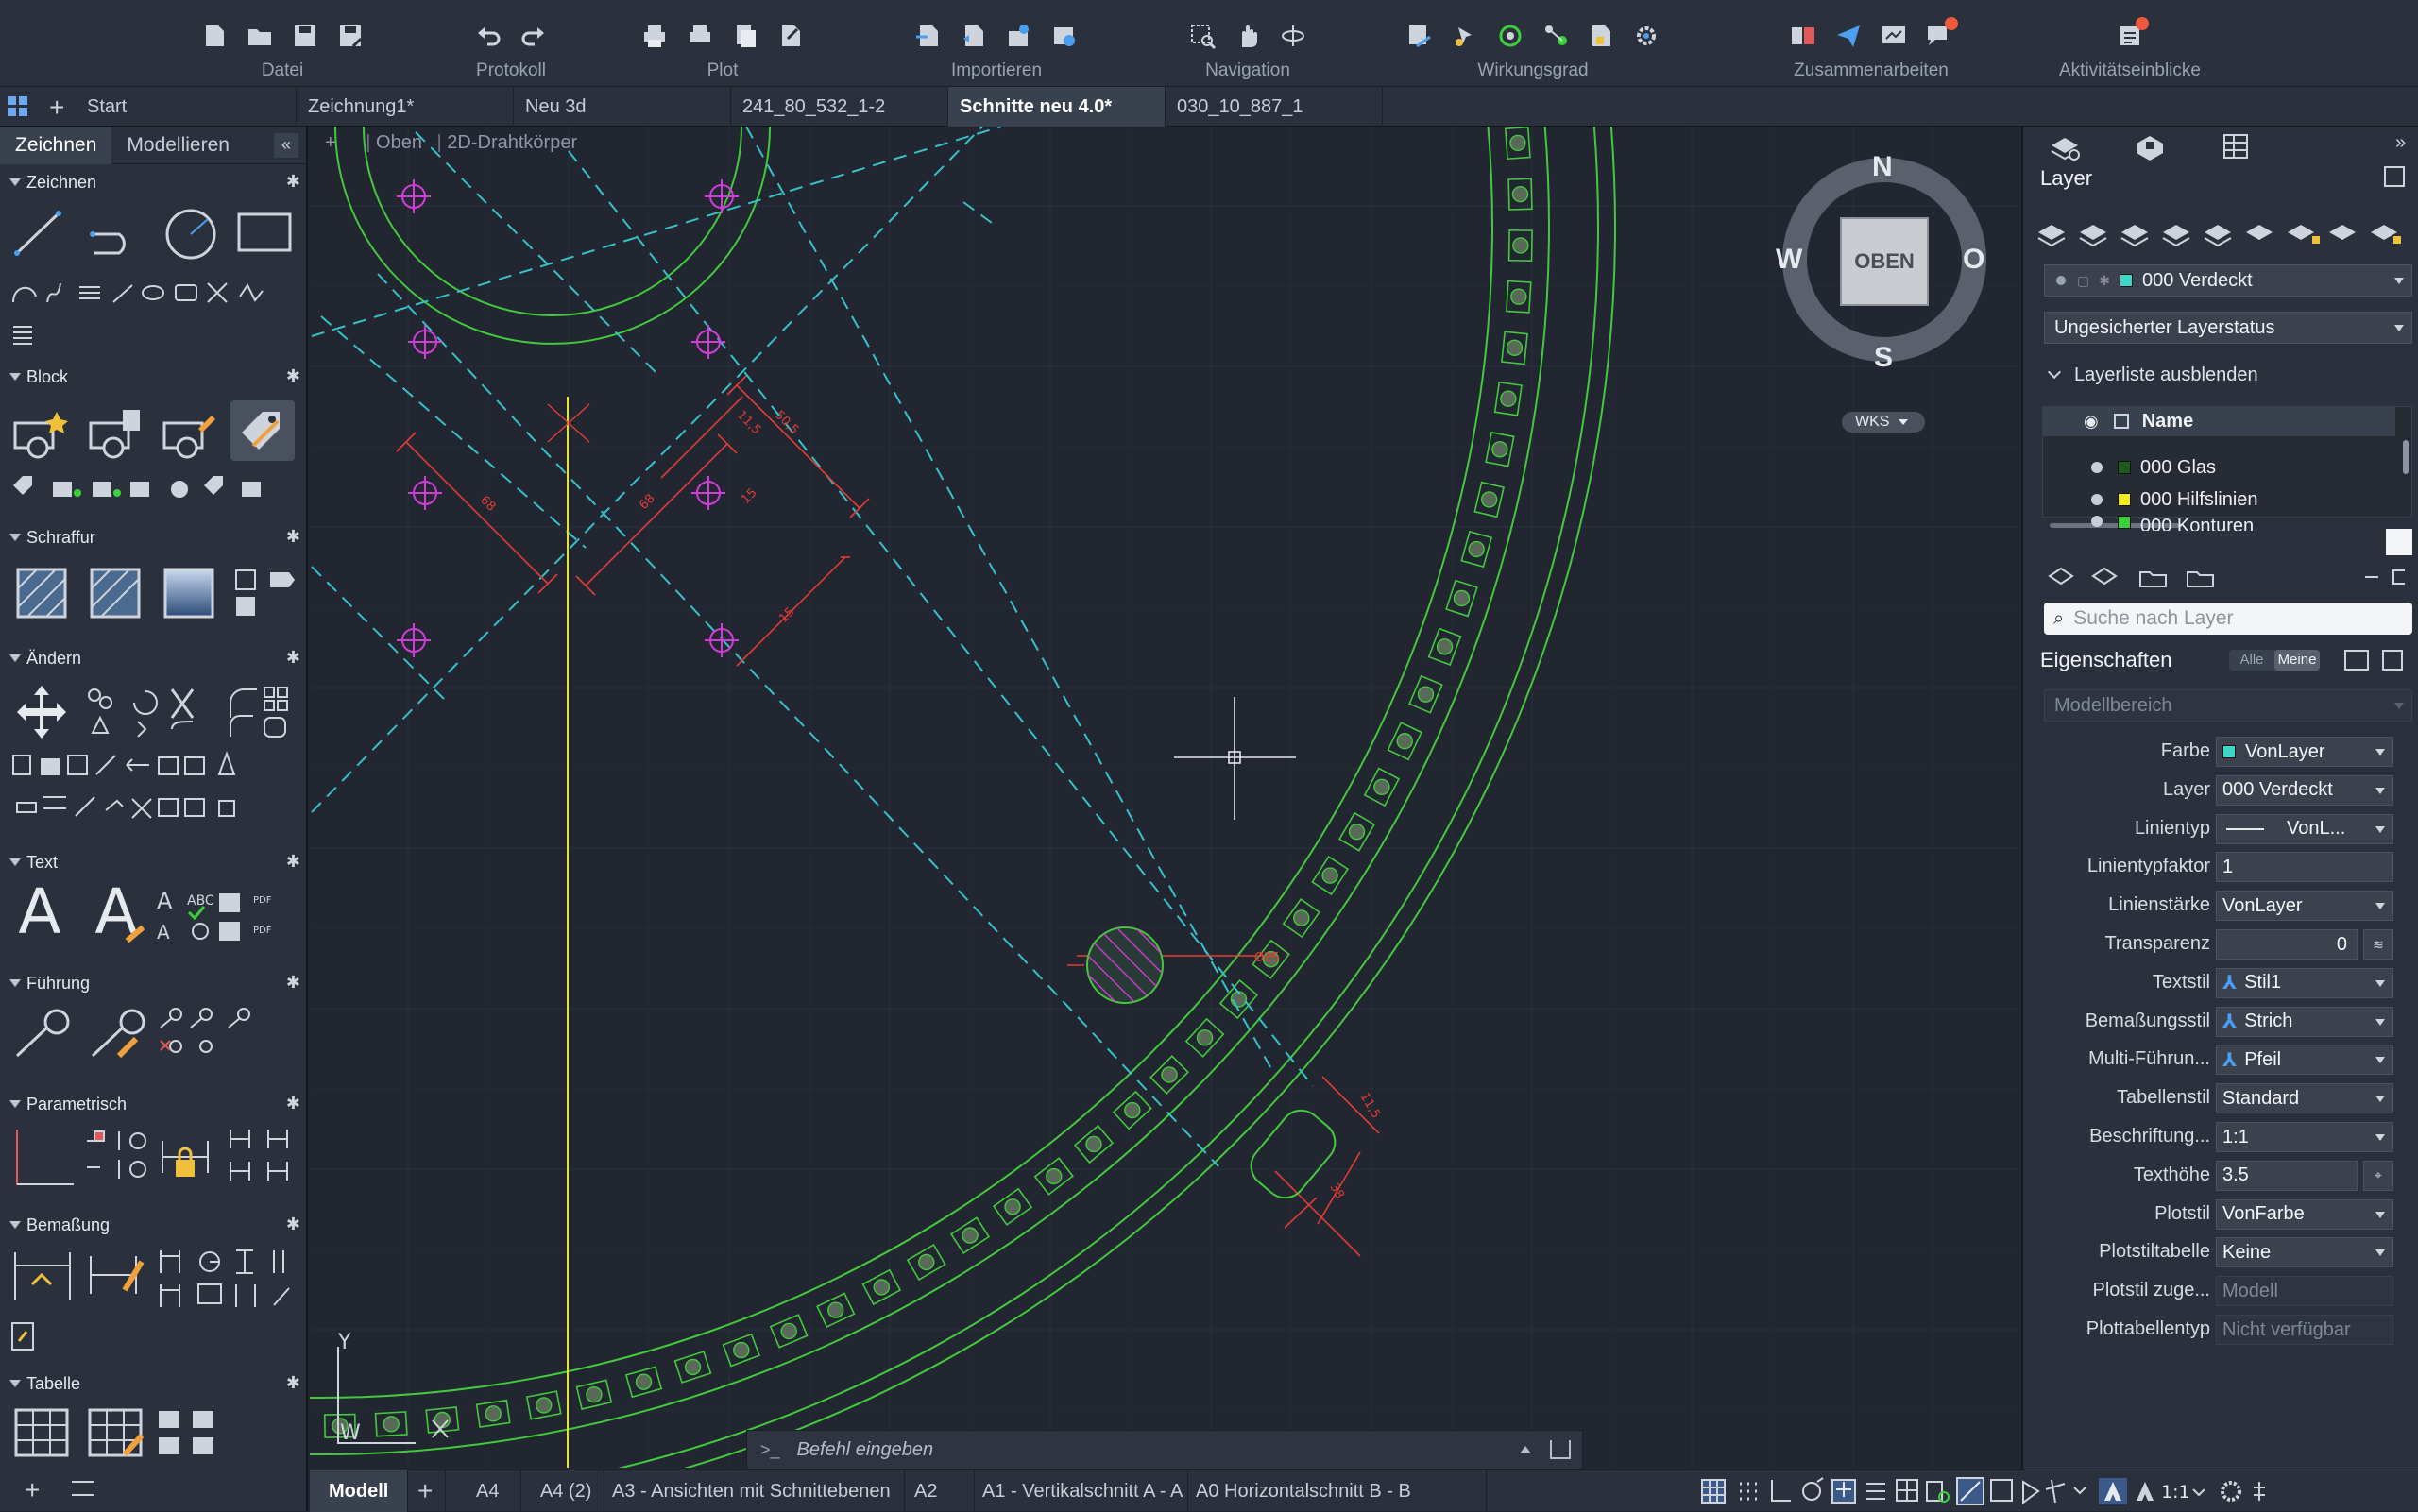 The height and width of the screenshot is (1512, 2418). Describe the element at coordinates (427, 1491) in the screenshot. I see `add-layout-plus-icon: +` at that location.